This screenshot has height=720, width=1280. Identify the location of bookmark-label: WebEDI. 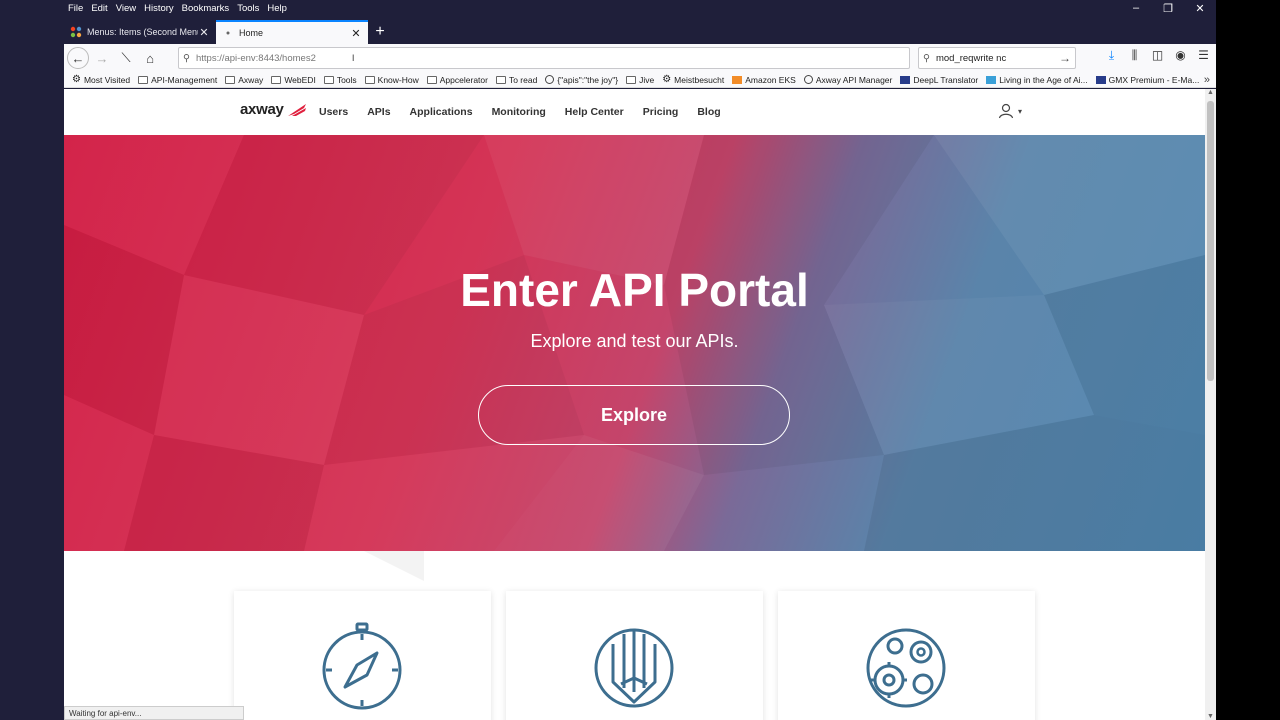
(300, 79).